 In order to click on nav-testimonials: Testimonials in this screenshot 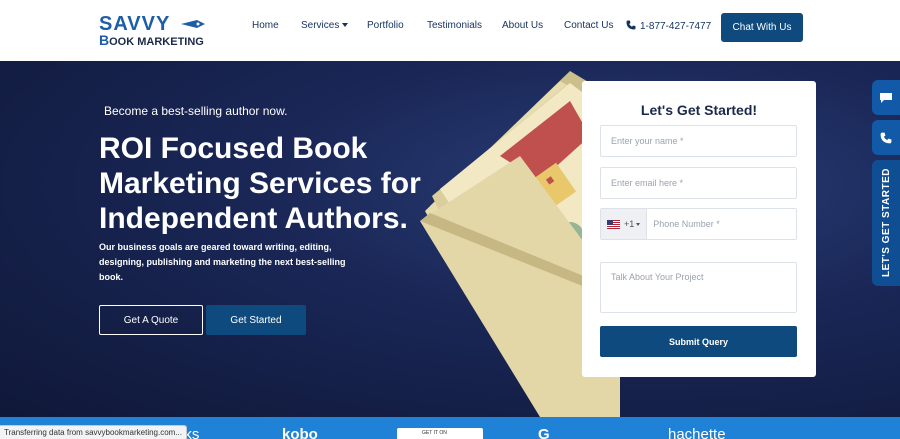, I will do `click(454, 25)`.